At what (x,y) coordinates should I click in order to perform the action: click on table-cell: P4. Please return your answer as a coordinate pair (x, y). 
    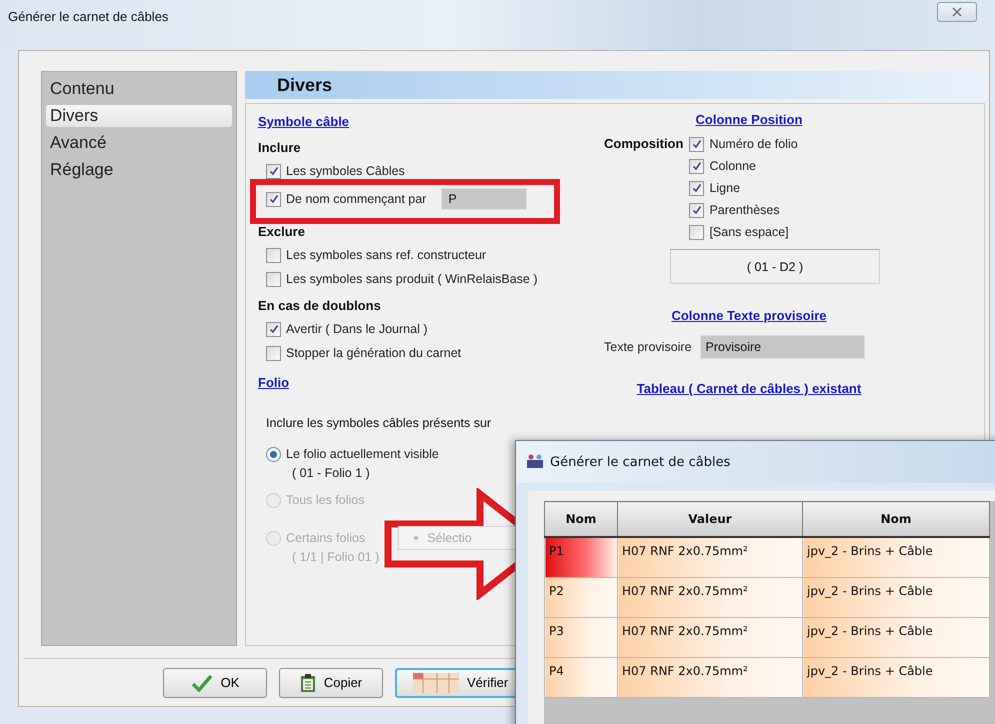
    Looking at the image, I should click on (581, 678).